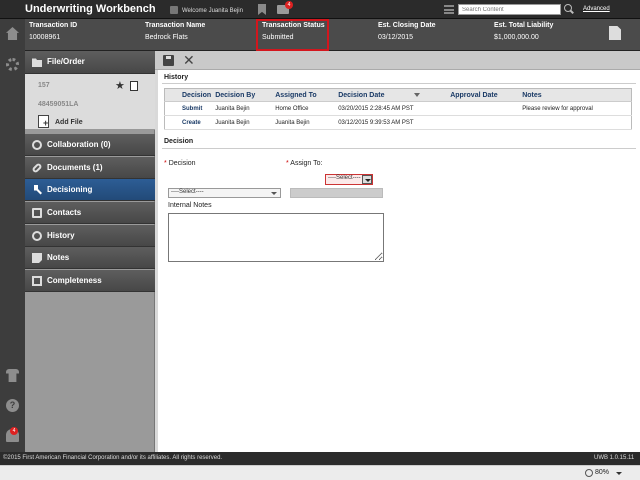 The image size is (640, 480). I want to click on file-number-2: 48459051LA, so click(58, 104).